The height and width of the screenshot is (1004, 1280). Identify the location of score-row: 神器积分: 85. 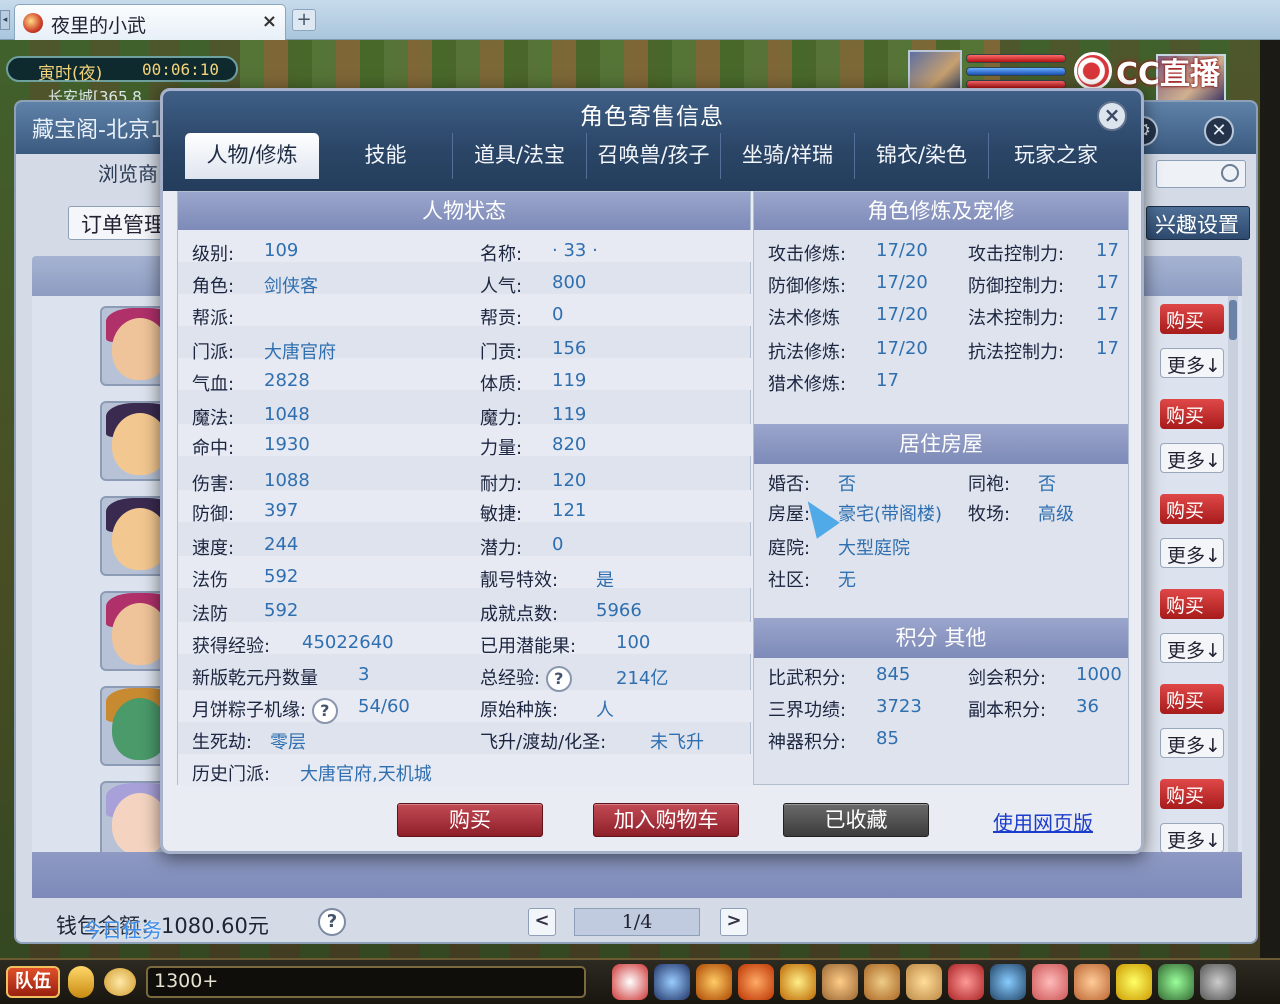
(833, 741).